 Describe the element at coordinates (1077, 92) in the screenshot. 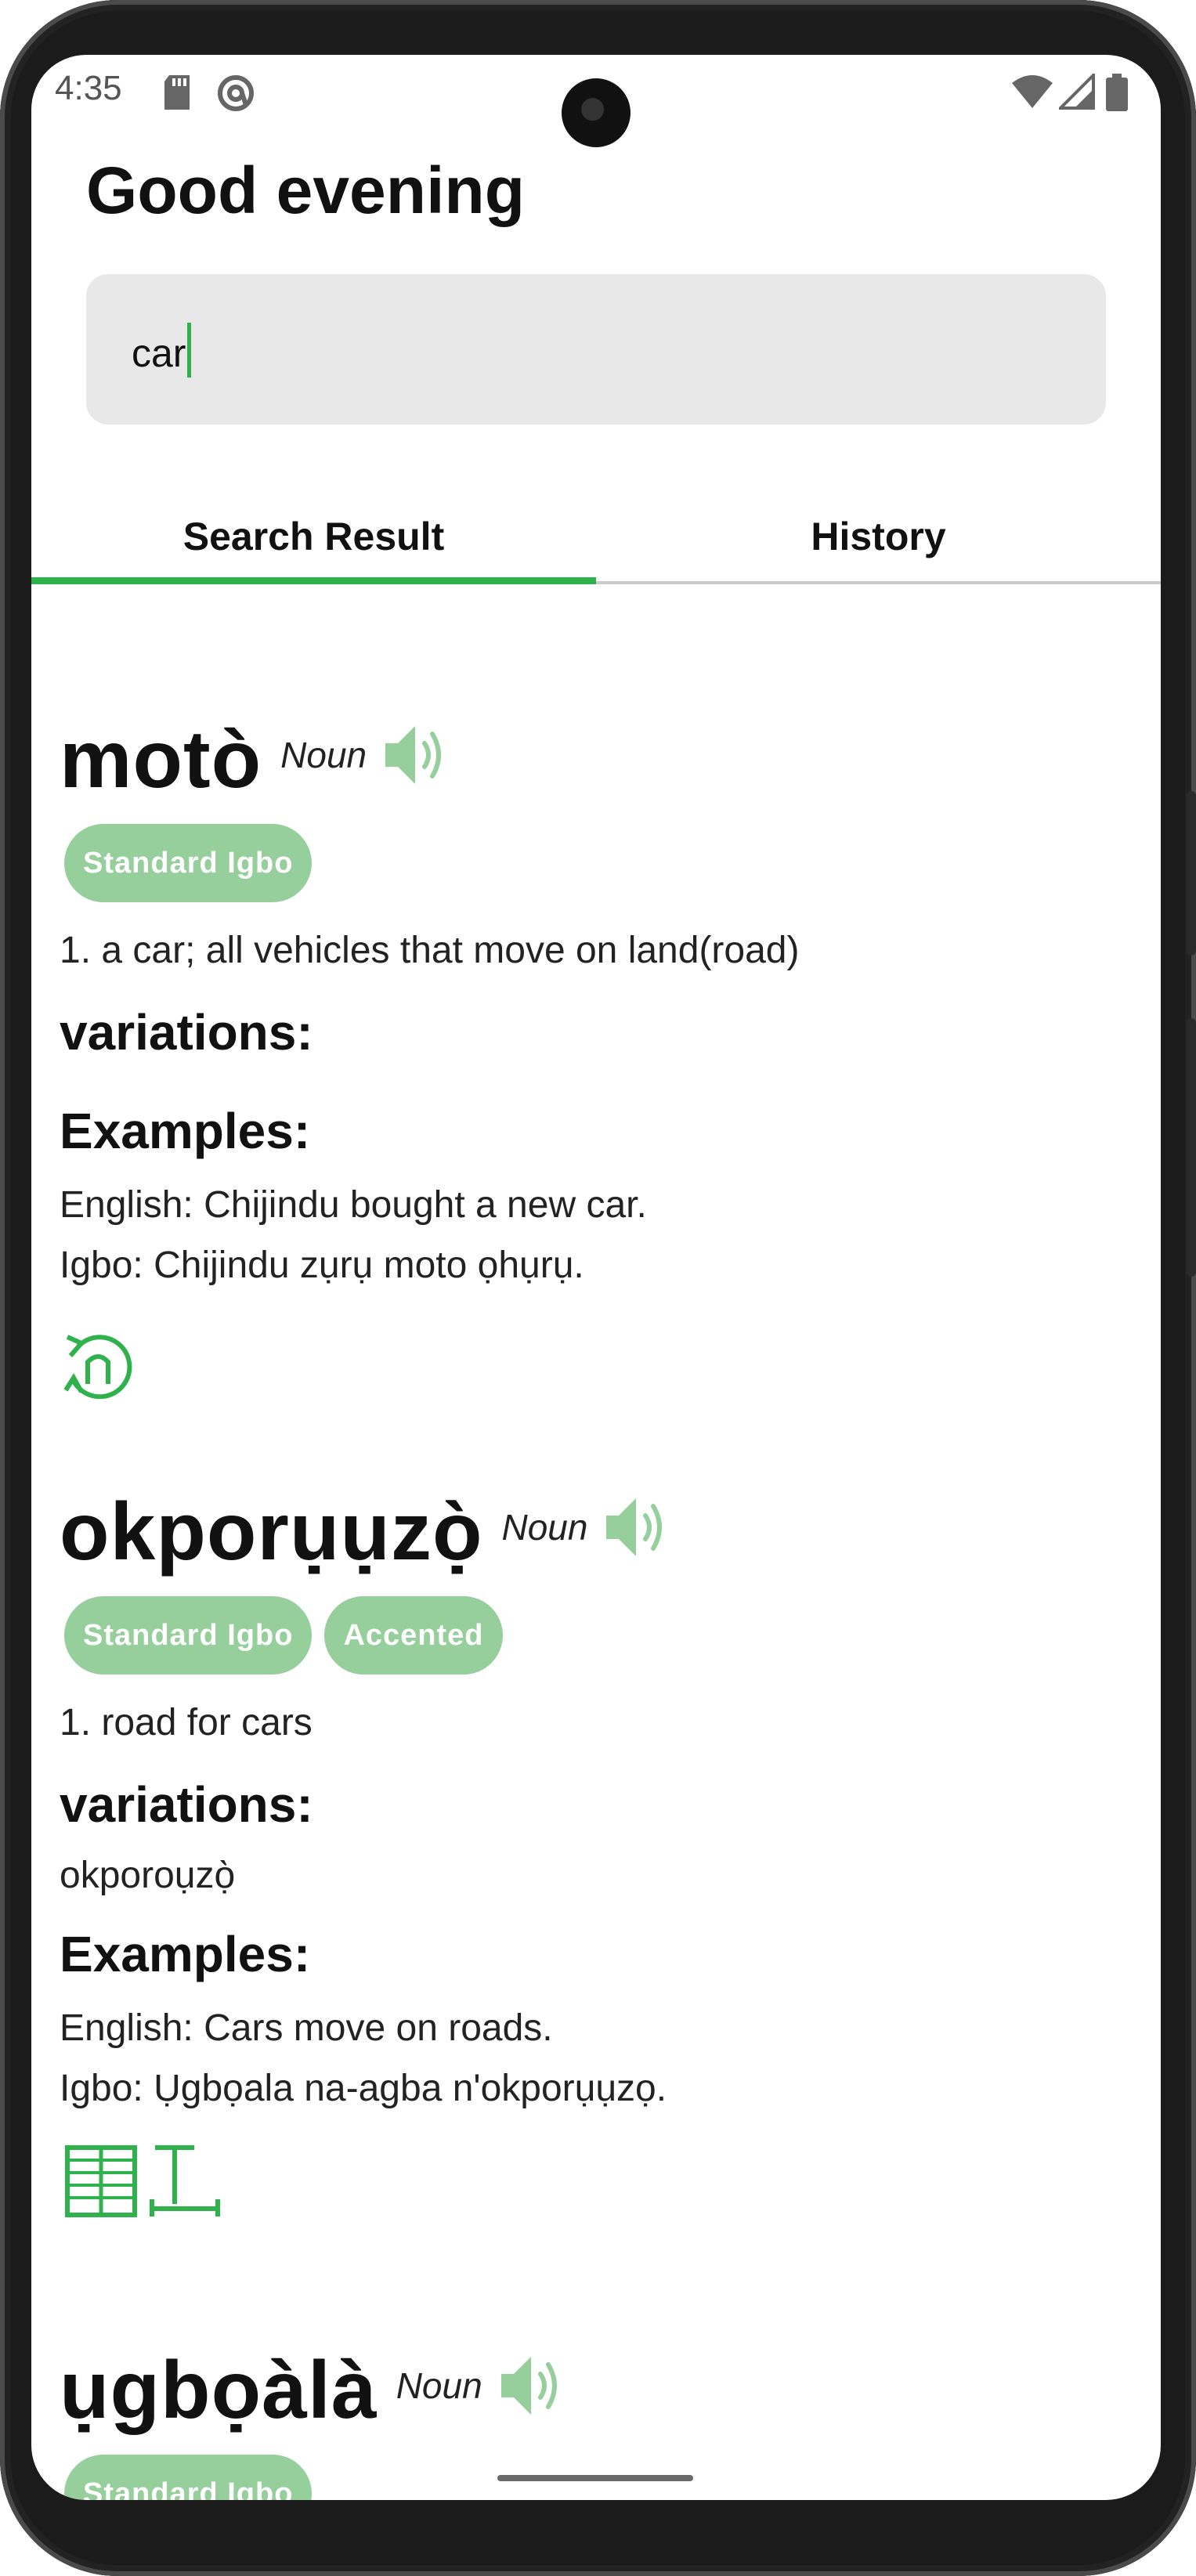

I see `signal-icon` at that location.